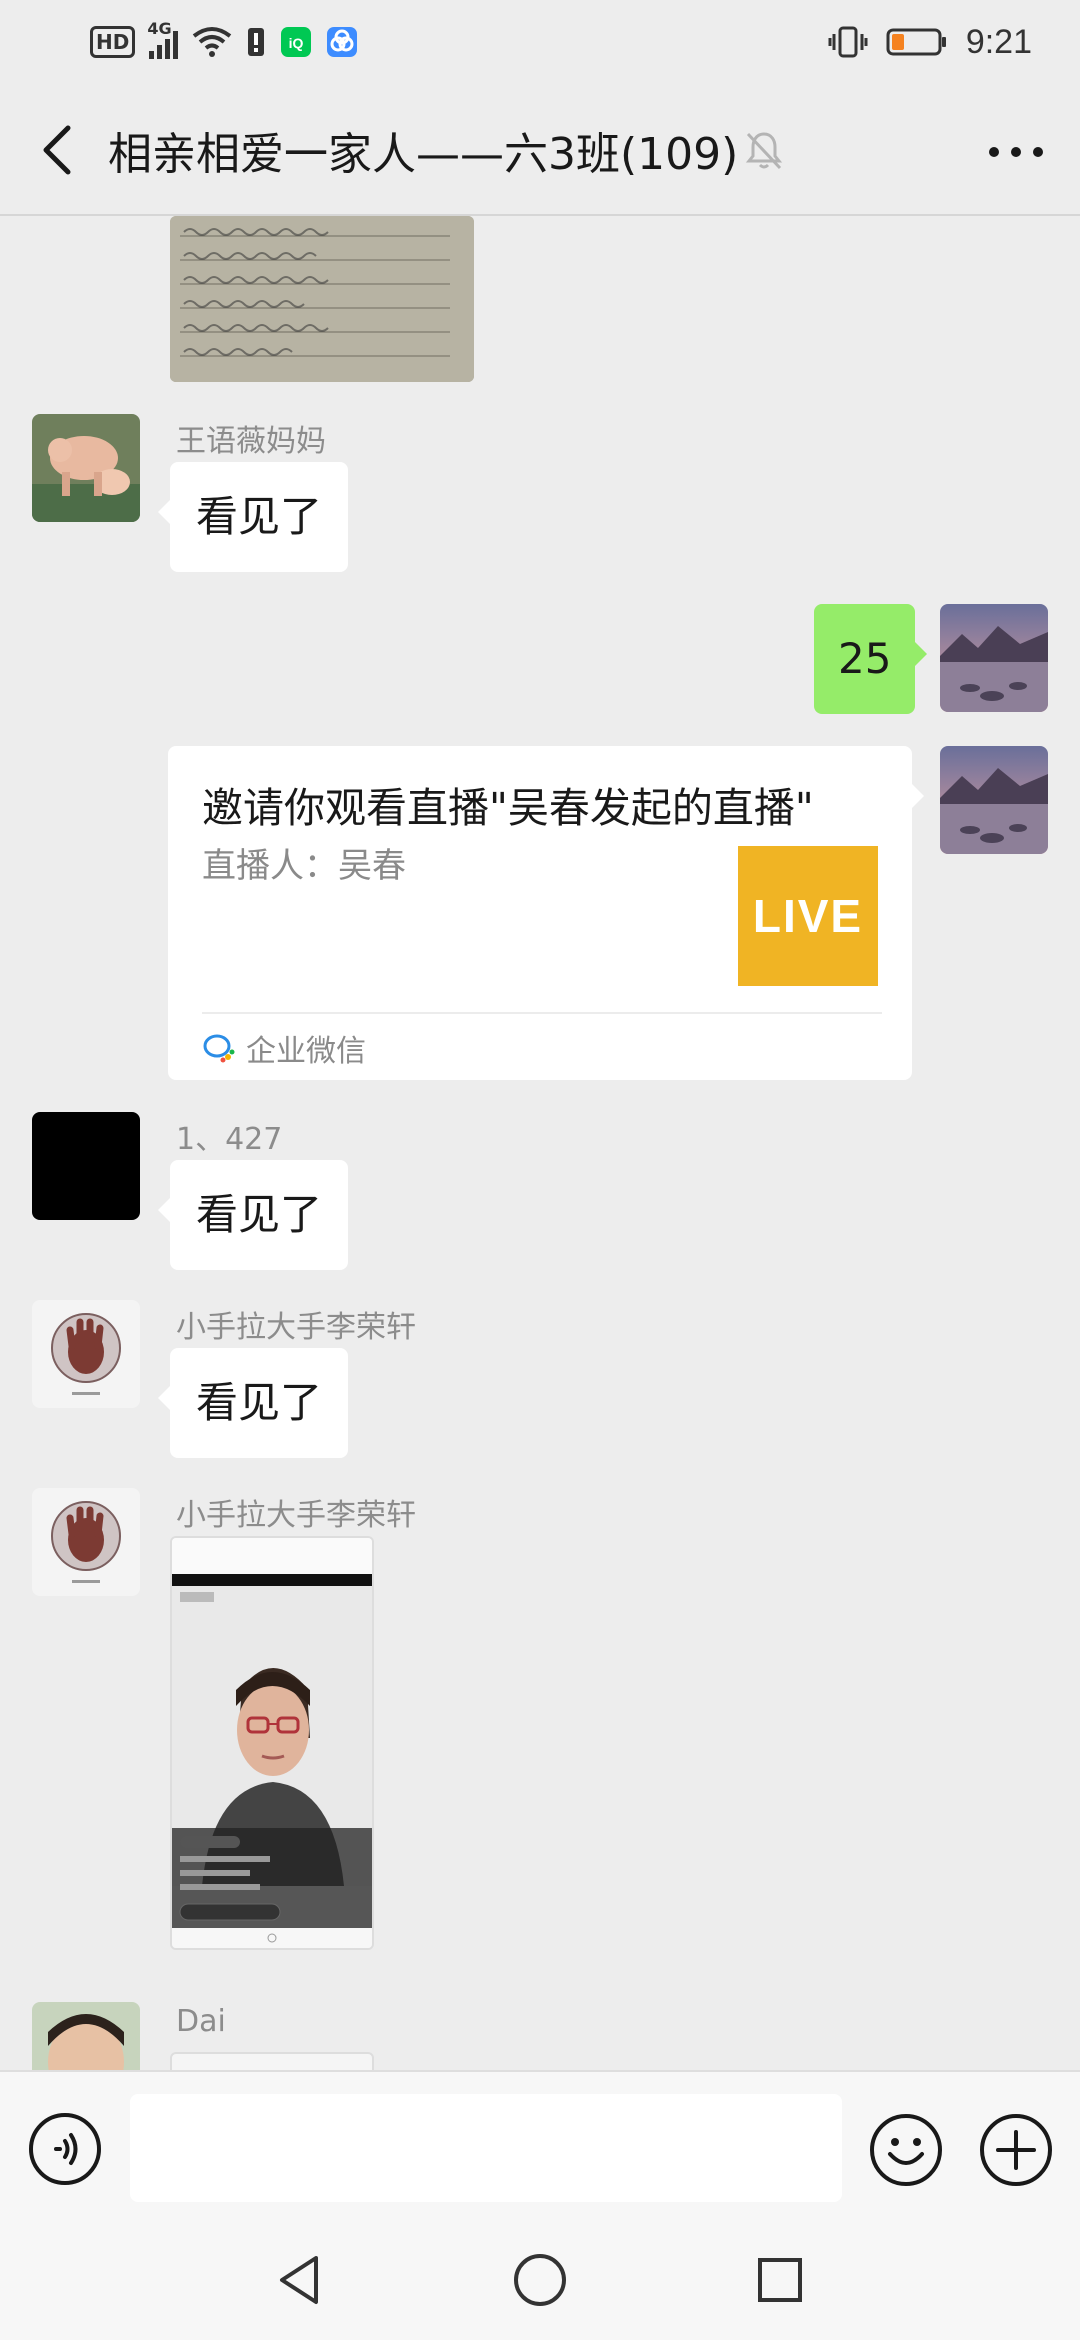 The image size is (1080, 2340). What do you see at coordinates (201, 2021) in the screenshot?
I see `sender-name: Dai` at bounding box center [201, 2021].